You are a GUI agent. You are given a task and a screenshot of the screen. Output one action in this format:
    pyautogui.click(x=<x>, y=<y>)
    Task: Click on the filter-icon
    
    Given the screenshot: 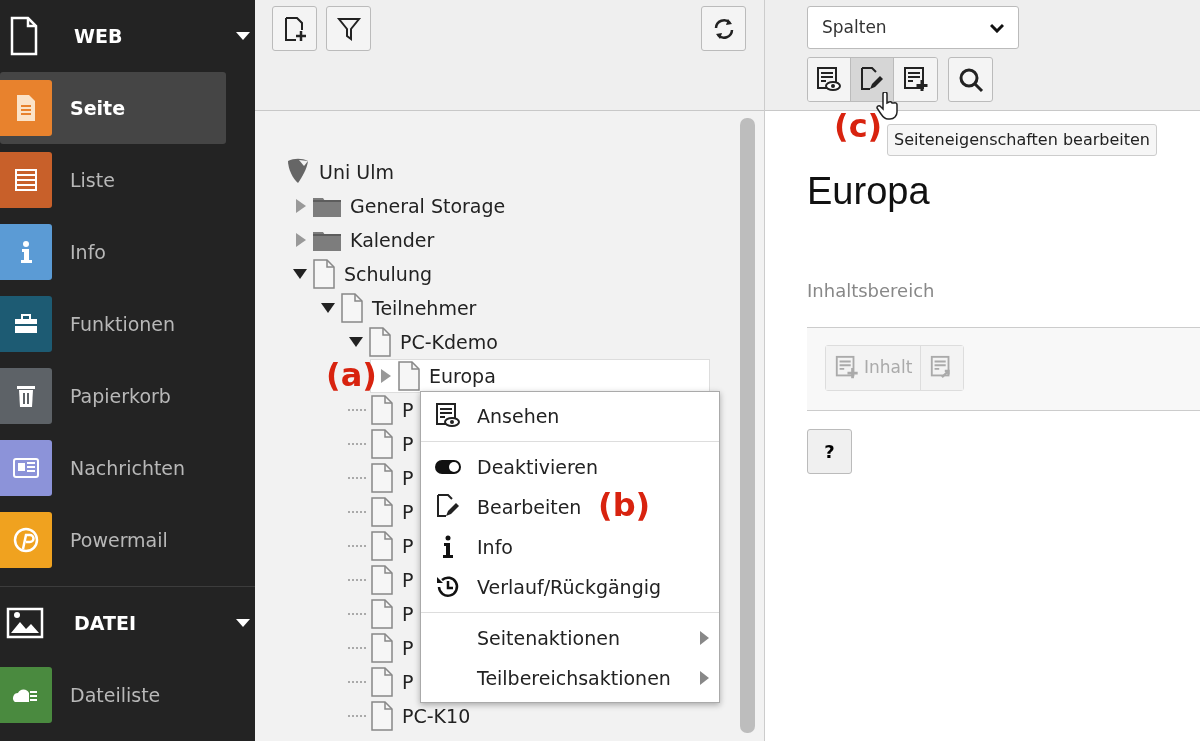 What is the action you would take?
    pyautogui.click(x=348, y=28)
    